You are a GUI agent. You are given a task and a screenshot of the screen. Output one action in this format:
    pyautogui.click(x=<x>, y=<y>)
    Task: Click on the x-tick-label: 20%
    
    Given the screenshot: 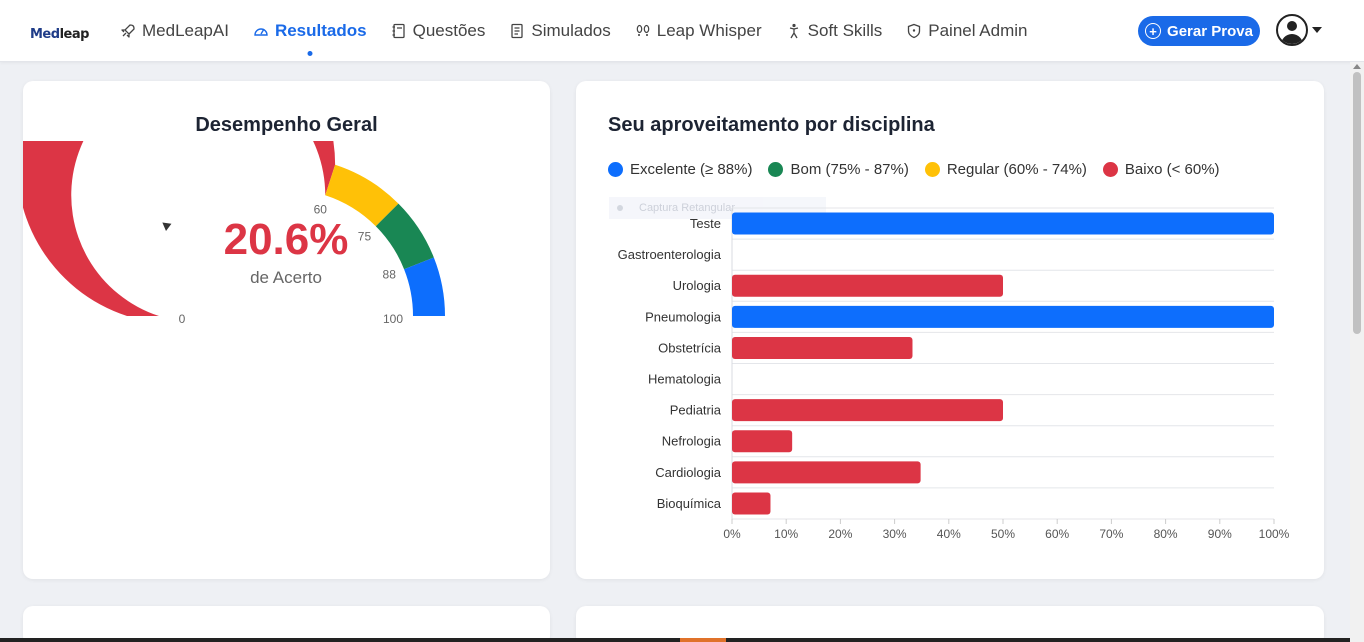 What is the action you would take?
    pyautogui.click(x=840, y=534)
    